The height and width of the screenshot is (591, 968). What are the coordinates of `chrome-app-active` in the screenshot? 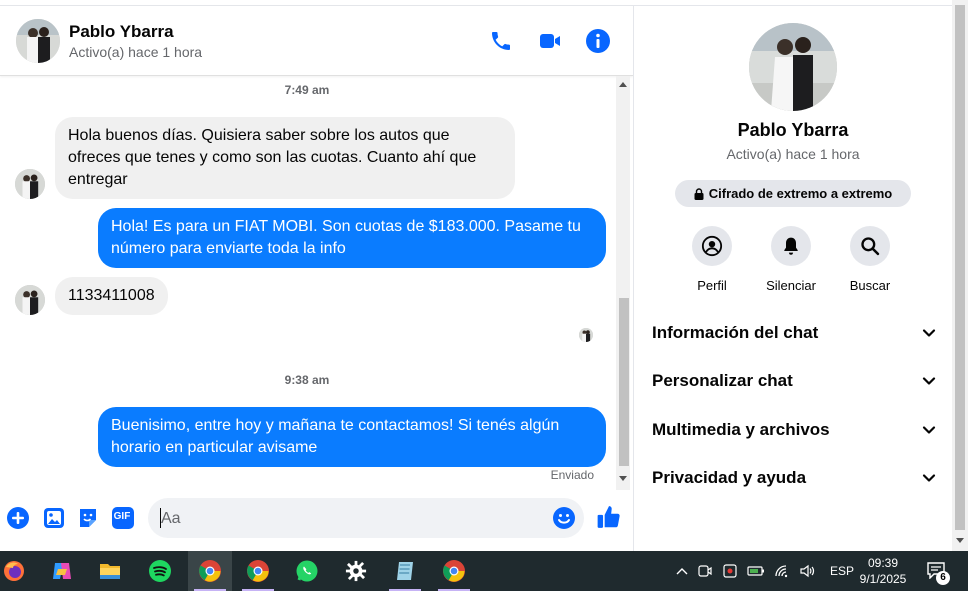 It's located at (210, 571).